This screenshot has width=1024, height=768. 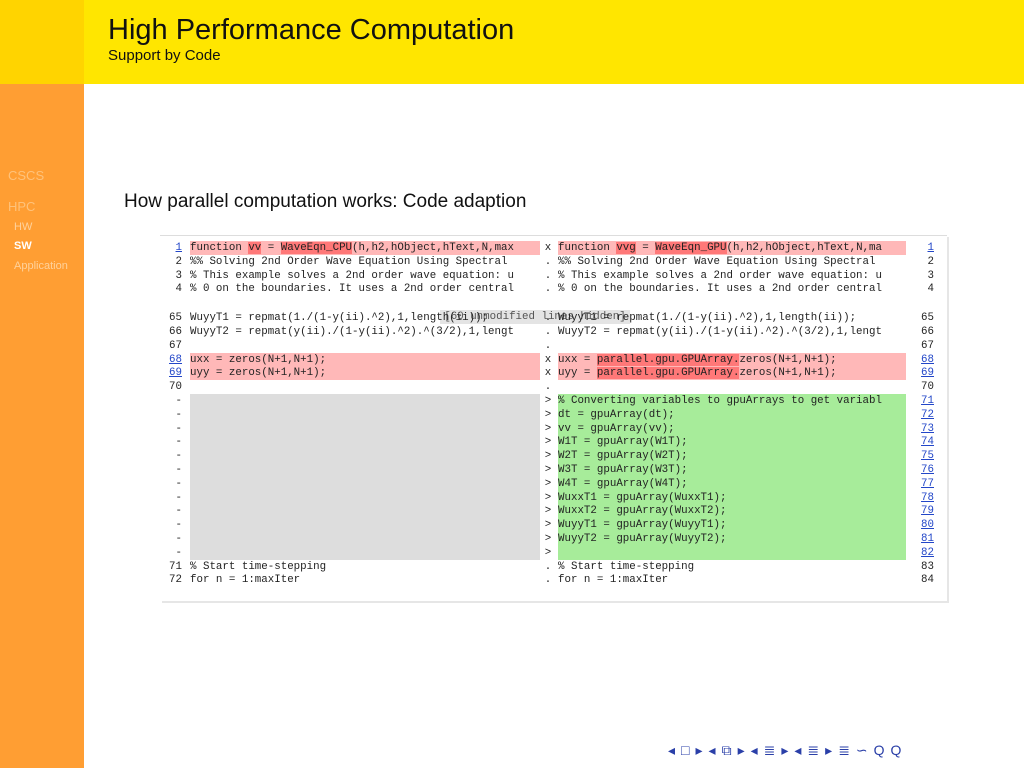 I want to click on right-code: dt = gpuArray(dt);, so click(x=732, y=414).